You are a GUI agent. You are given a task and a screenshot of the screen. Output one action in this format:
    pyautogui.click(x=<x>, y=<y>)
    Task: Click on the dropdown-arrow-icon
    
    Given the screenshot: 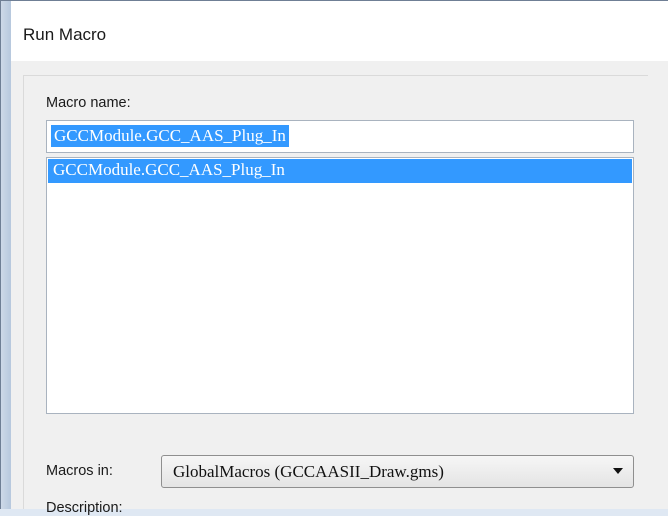 What is the action you would take?
    pyautogui.click(x=618, y=471)
    